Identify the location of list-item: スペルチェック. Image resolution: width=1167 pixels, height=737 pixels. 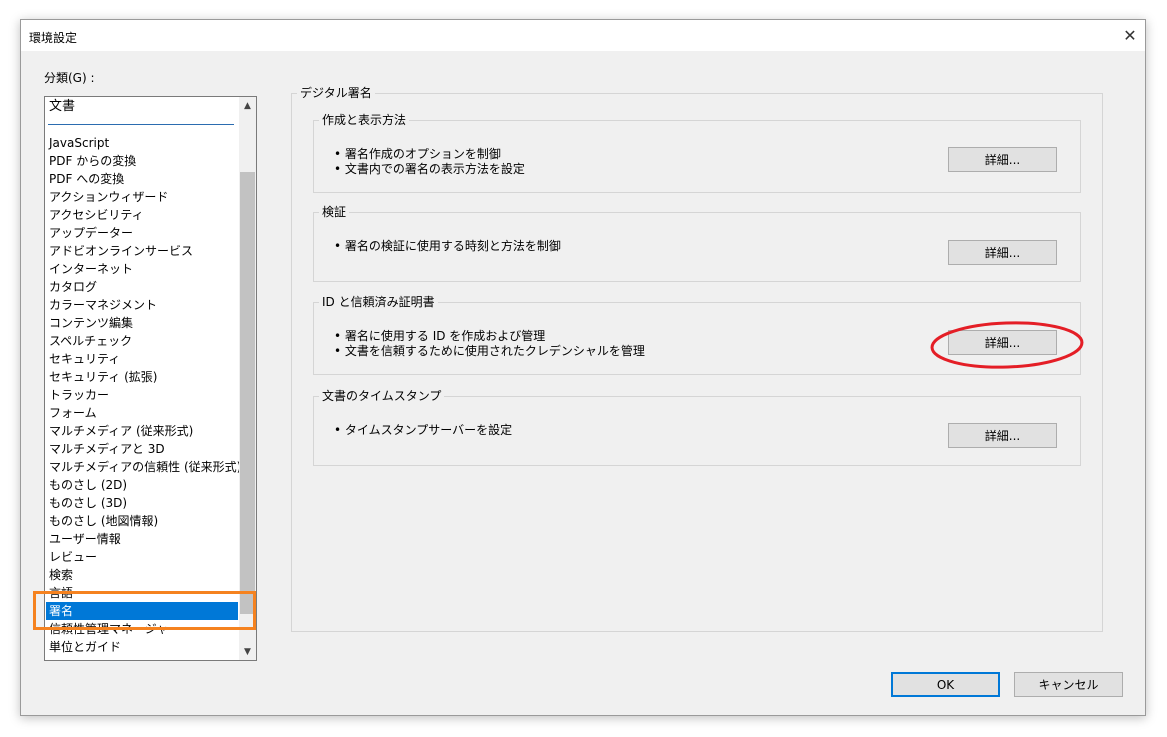
(142, 341).